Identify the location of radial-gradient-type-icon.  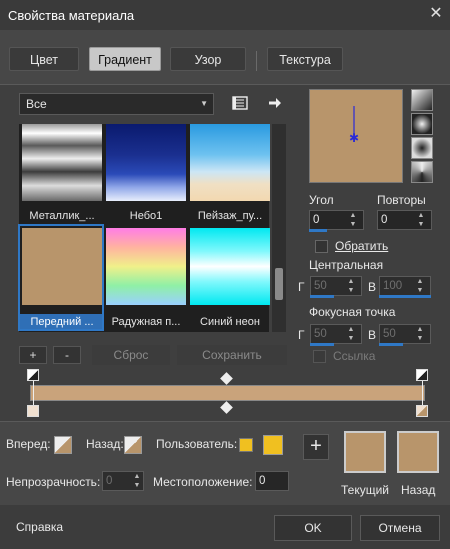
(422, 148).